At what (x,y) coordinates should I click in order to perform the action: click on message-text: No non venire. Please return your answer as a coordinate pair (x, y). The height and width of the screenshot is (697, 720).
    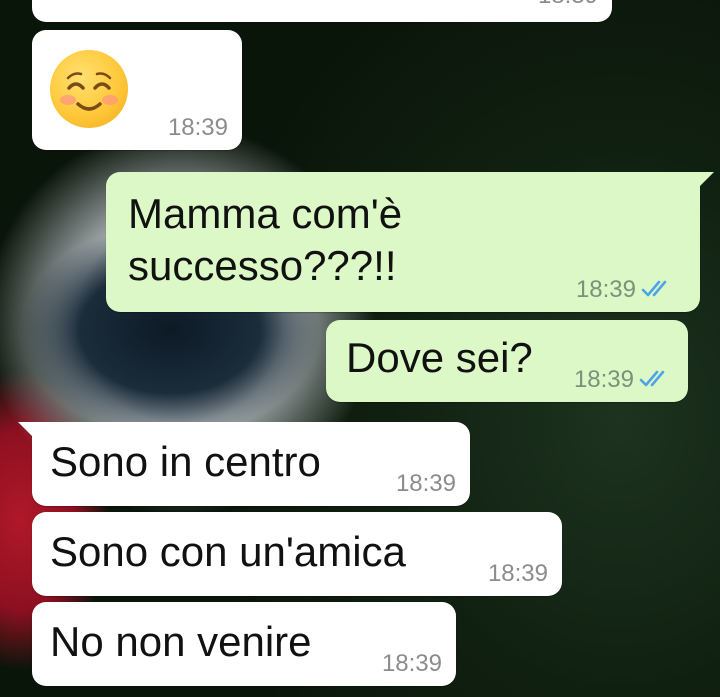
    Looking at the image, I should click on (181, 641).